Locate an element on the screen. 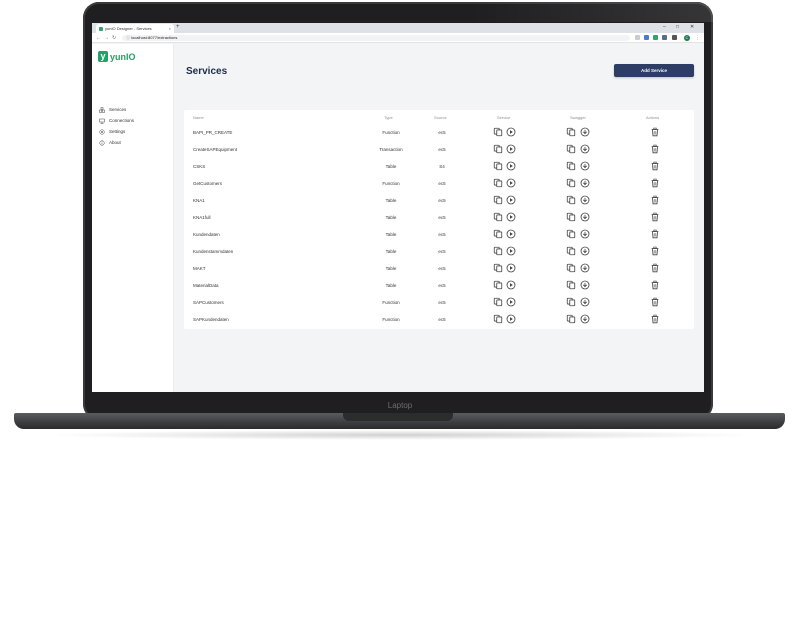  table-row: MaterialData Table ec5 is located at coordinates (439, 285).